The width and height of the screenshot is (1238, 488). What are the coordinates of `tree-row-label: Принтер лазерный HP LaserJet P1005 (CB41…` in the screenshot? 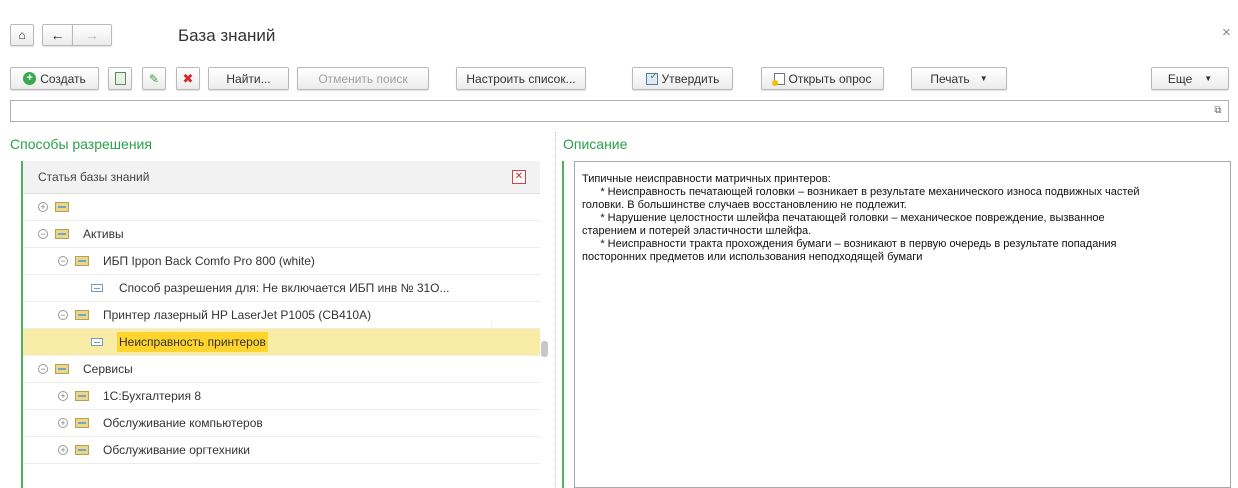 It's located at (237, 315).